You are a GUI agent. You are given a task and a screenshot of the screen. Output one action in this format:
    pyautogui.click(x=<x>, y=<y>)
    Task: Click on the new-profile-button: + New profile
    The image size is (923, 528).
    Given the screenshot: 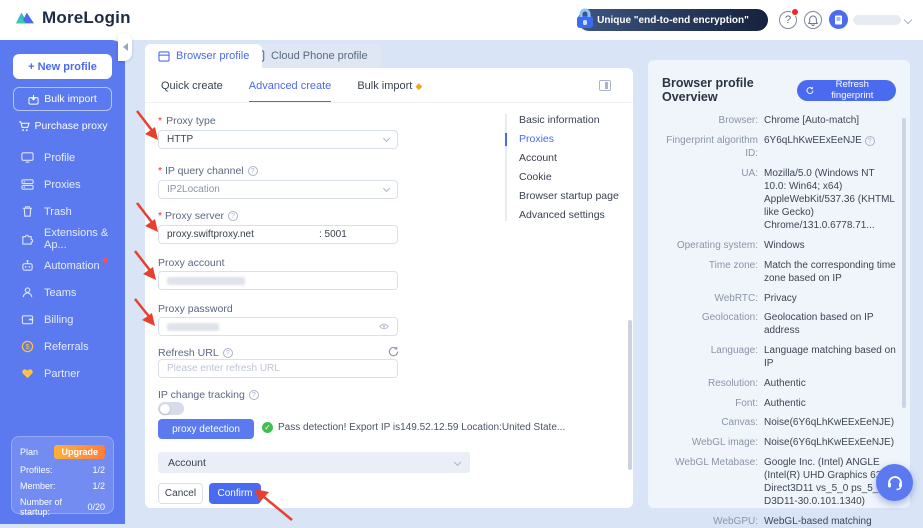 What is the action you would take?
    pyautogui.click(x=62, y=66)
    